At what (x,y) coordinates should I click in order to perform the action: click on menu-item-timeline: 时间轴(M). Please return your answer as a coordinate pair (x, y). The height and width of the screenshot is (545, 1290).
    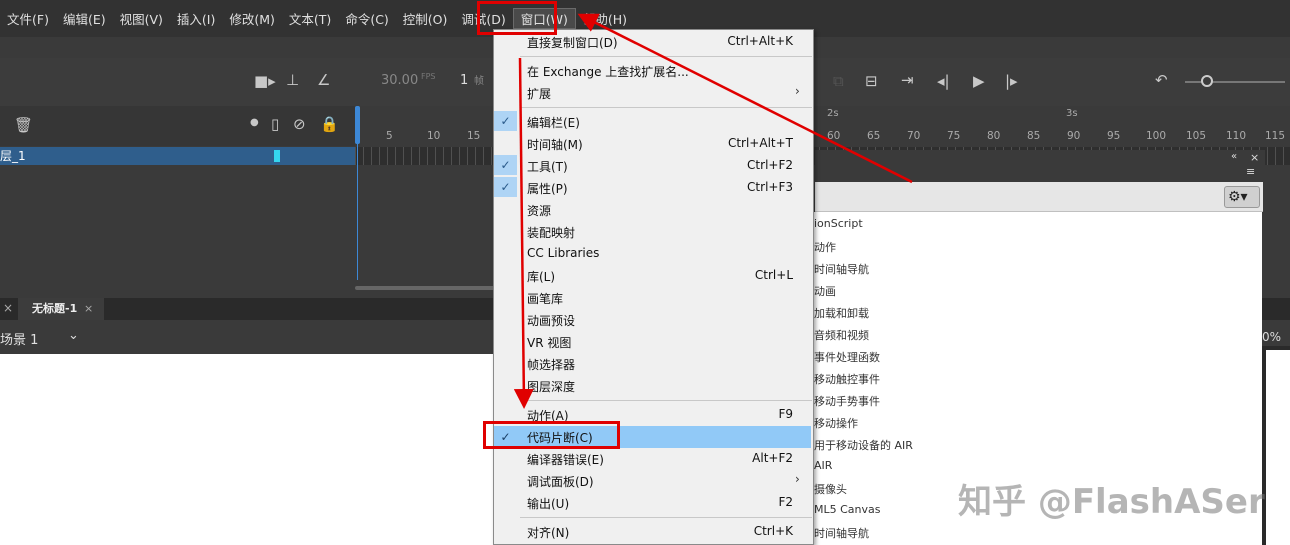
    Looking at the image, I should click on (555, 144).